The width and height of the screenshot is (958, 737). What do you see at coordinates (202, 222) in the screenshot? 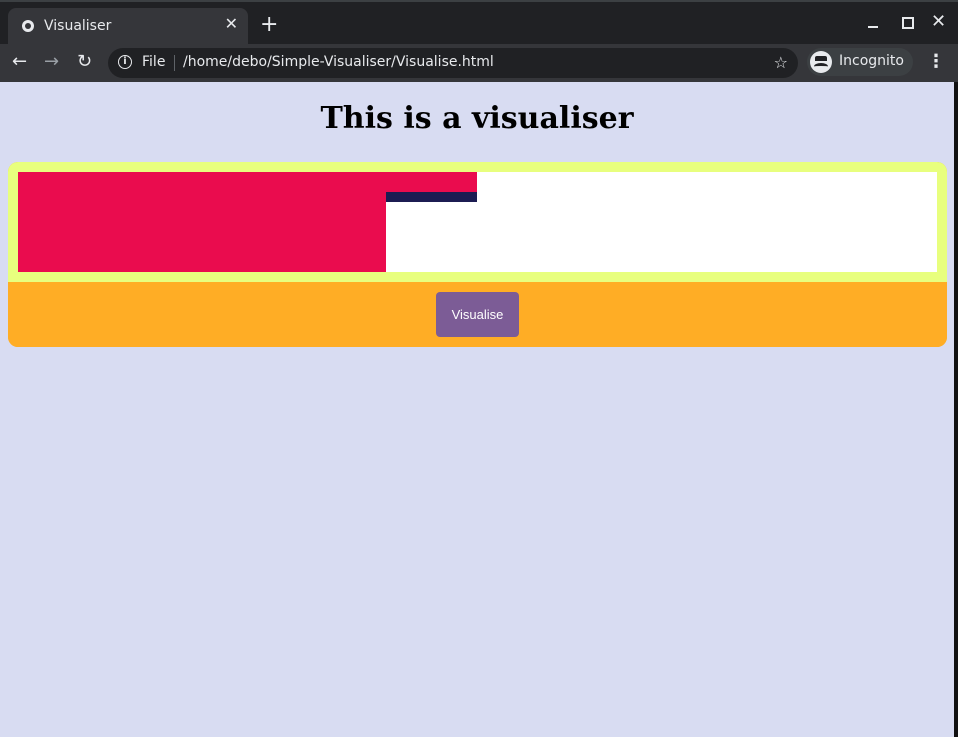
I see `visual-bar-primary` at bounding box center [202, 222].